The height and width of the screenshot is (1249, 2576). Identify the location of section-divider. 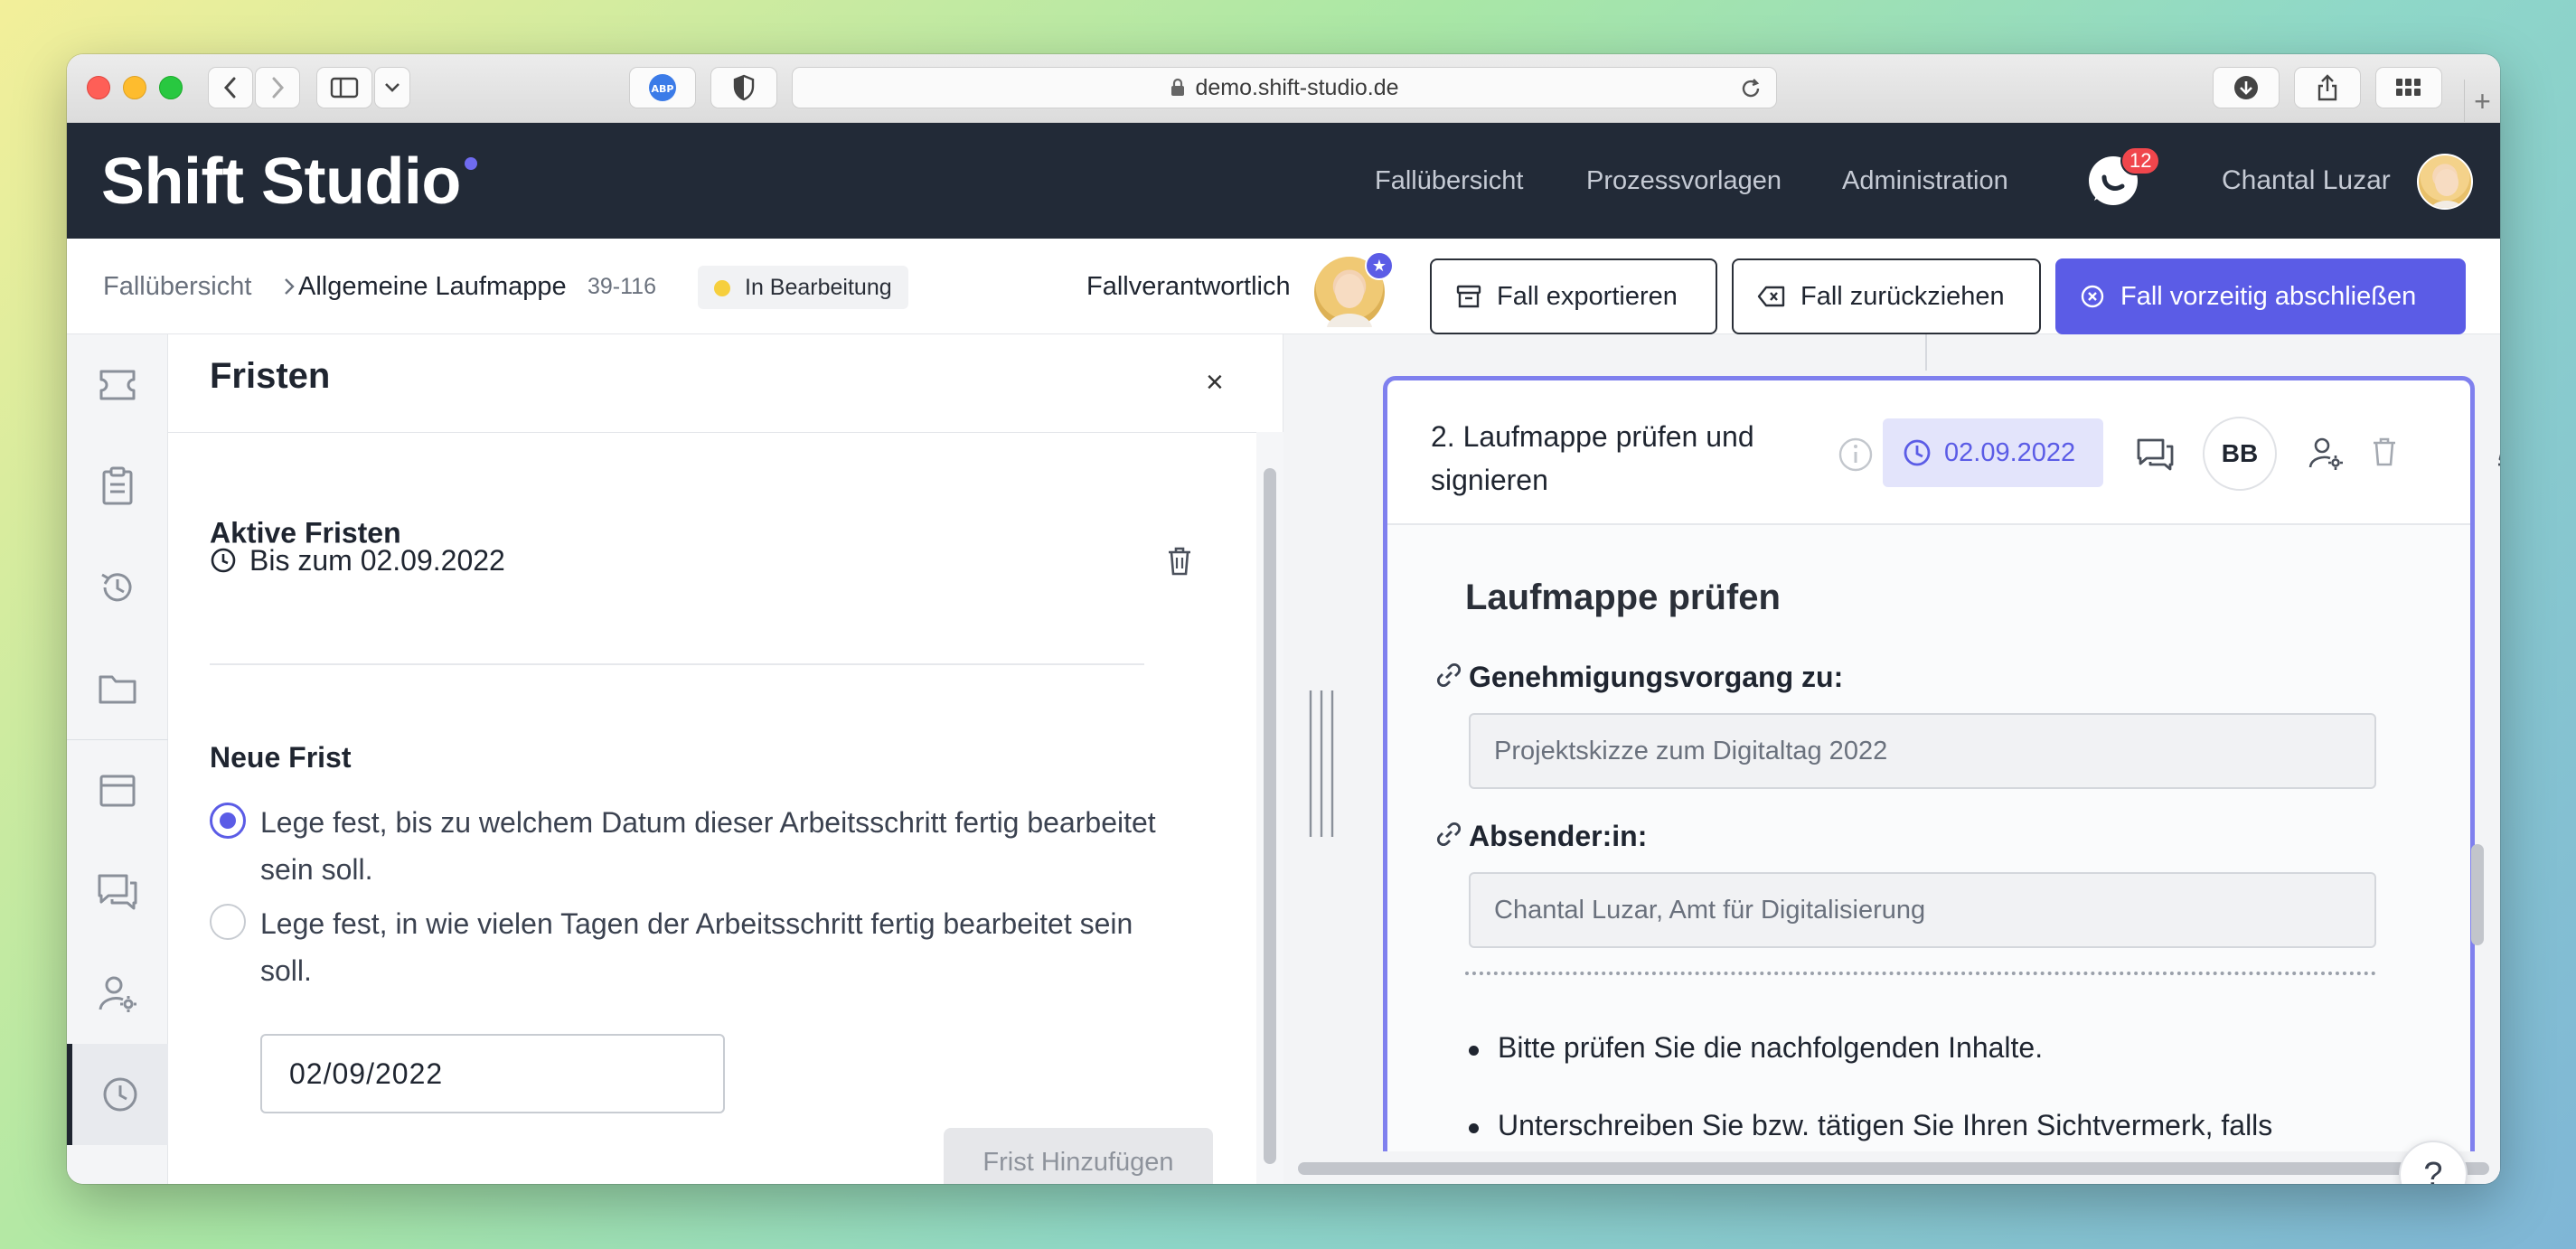
(677, 664).